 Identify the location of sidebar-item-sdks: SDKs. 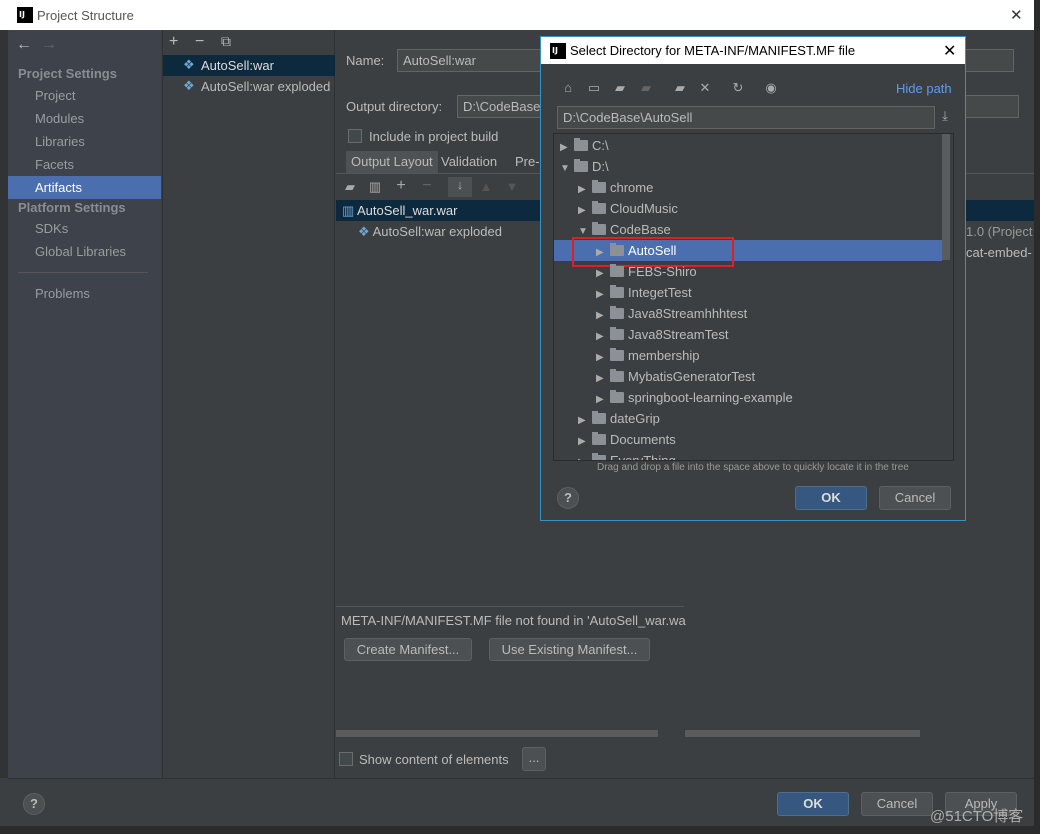
(51, 228).